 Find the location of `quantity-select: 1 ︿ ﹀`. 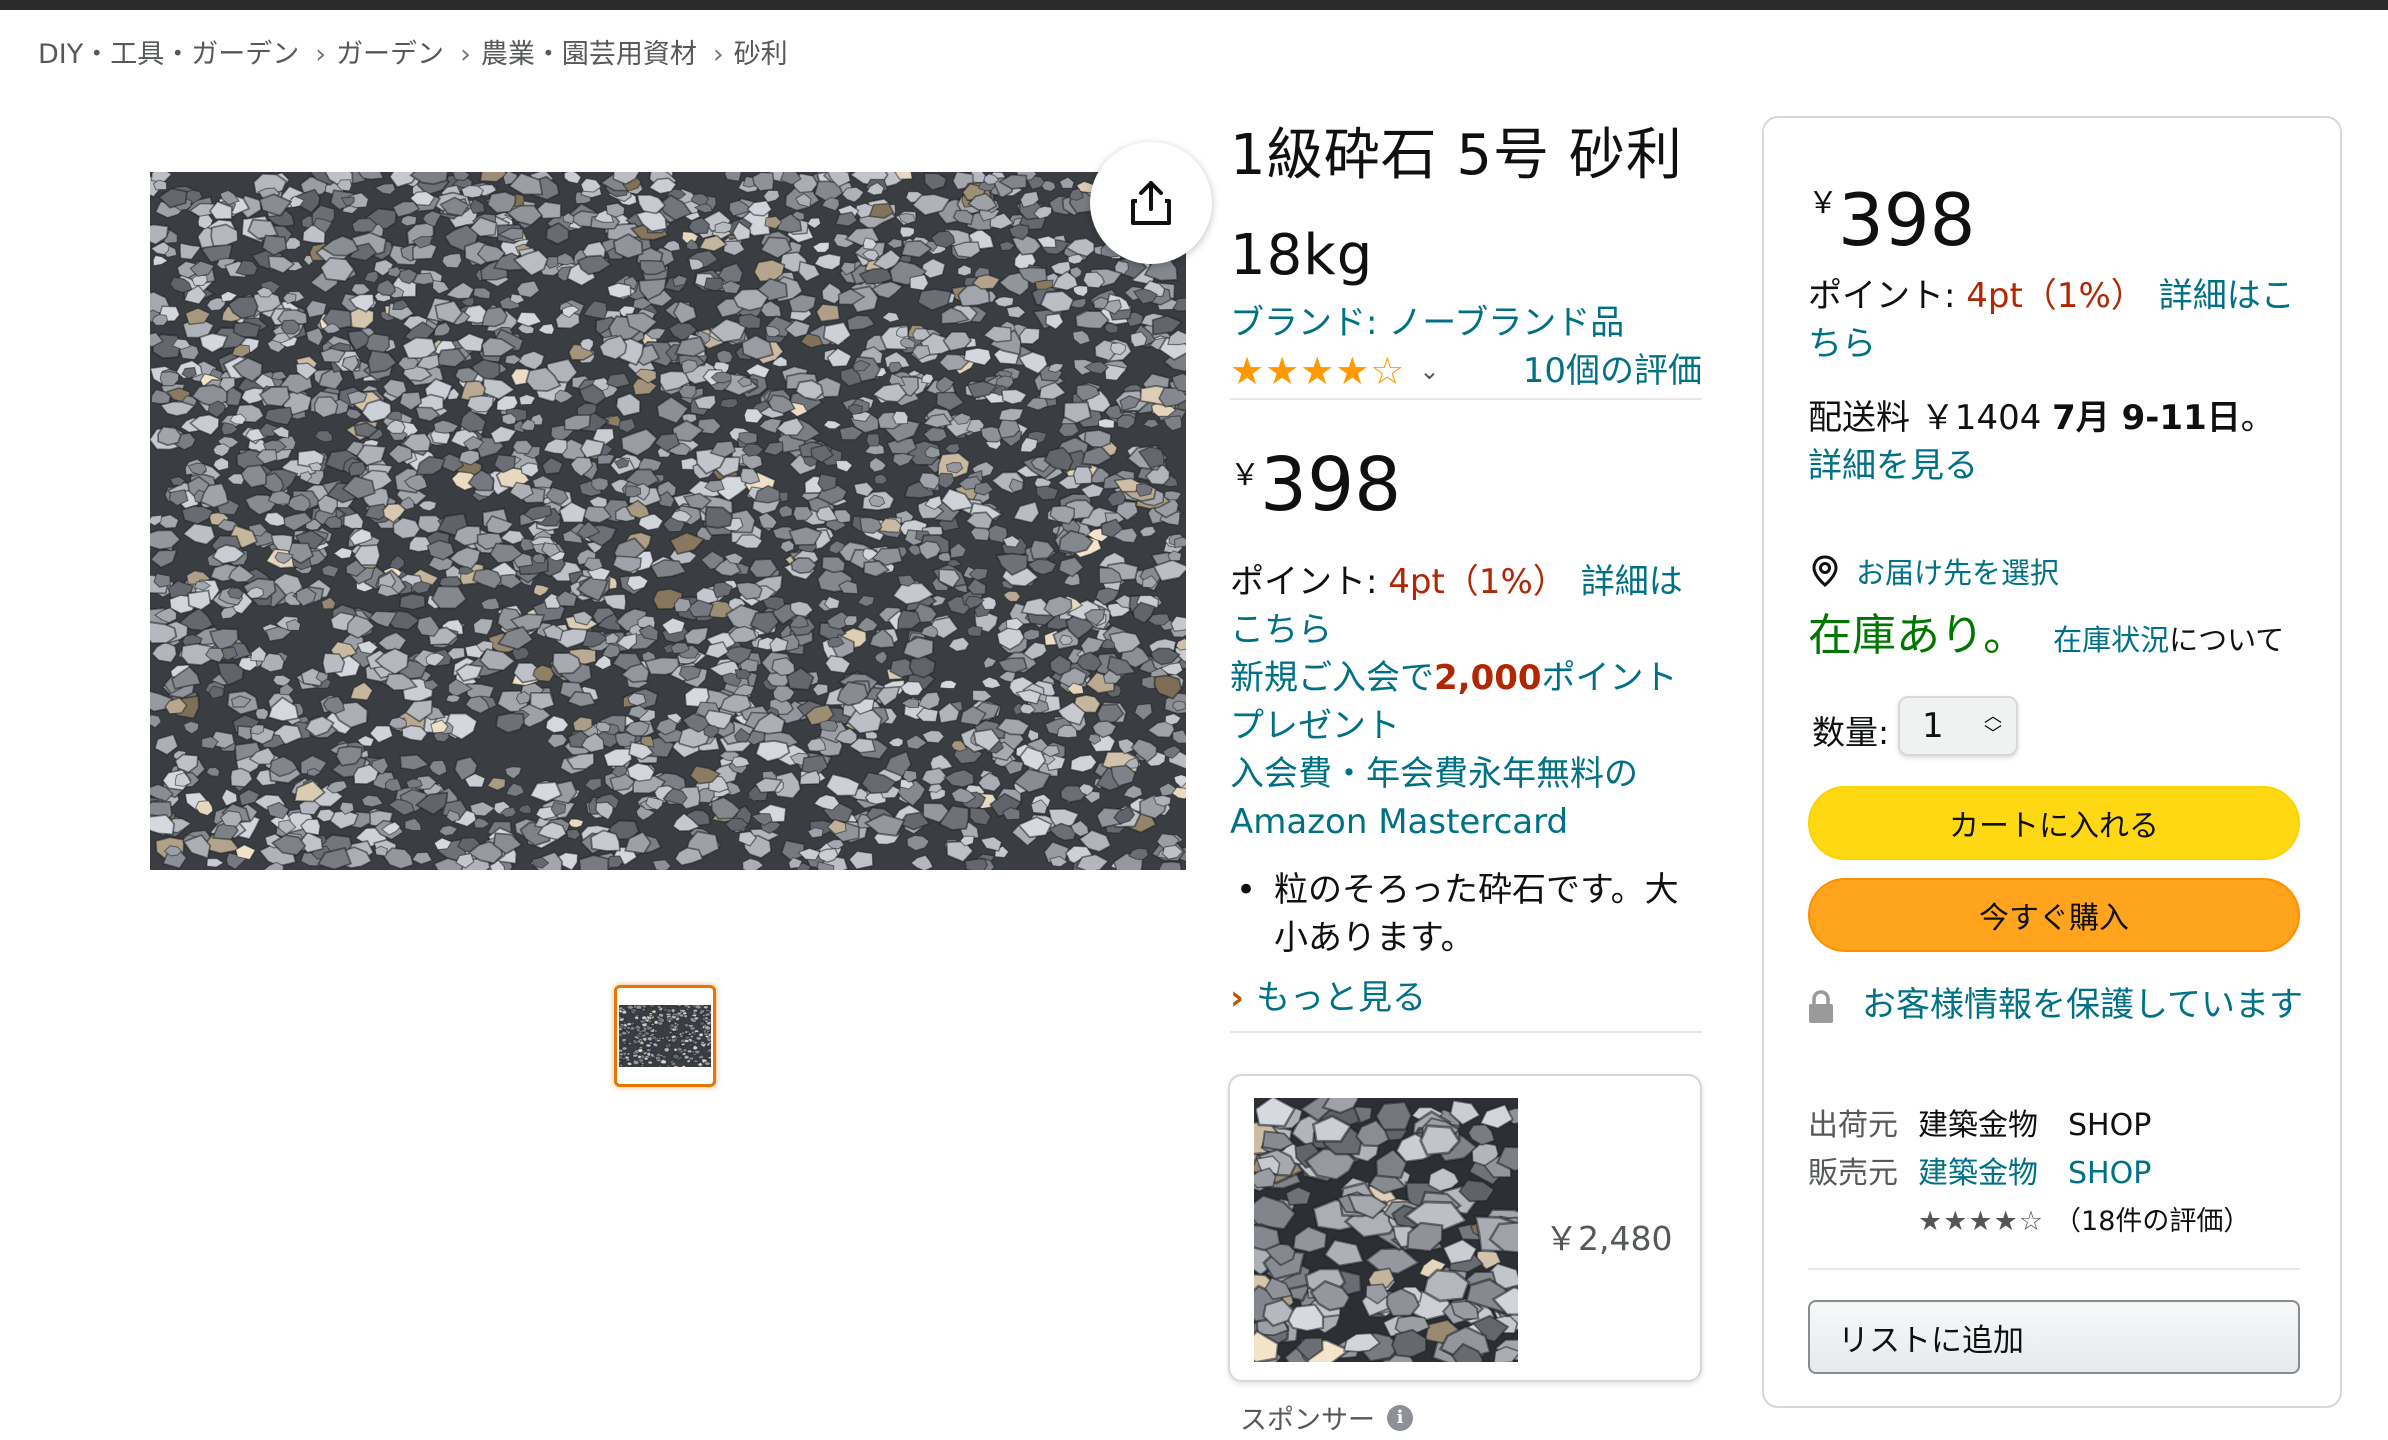

quantity-select: 1 ︿ ﹀ is located at coordinates (1958, 726).